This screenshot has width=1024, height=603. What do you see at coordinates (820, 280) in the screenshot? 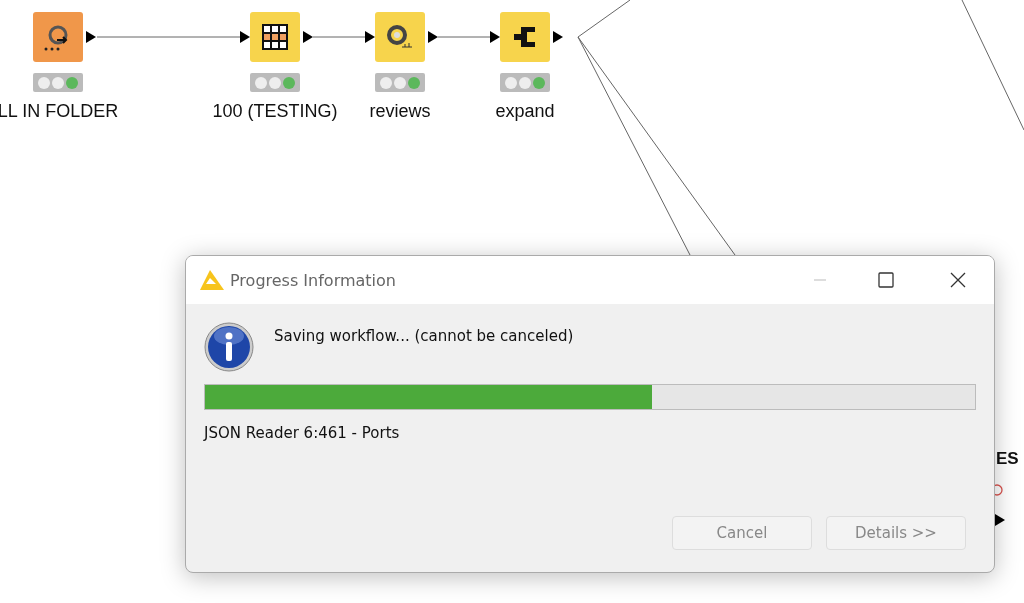
I see `minimize-icon` at bounding box center [820, 280].